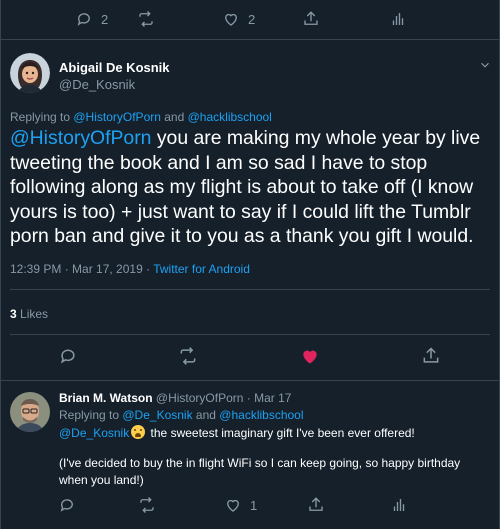 This screenshot has width=500, height=529. What do you see at coordinates (138, 432) in the screenshot?
I see `crying-face-emoji-icon` at bounding box center [138, 432].